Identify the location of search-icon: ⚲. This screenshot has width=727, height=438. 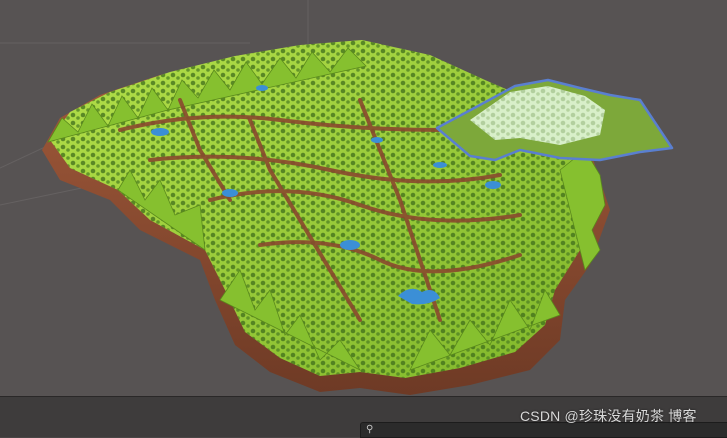
(372, 430).